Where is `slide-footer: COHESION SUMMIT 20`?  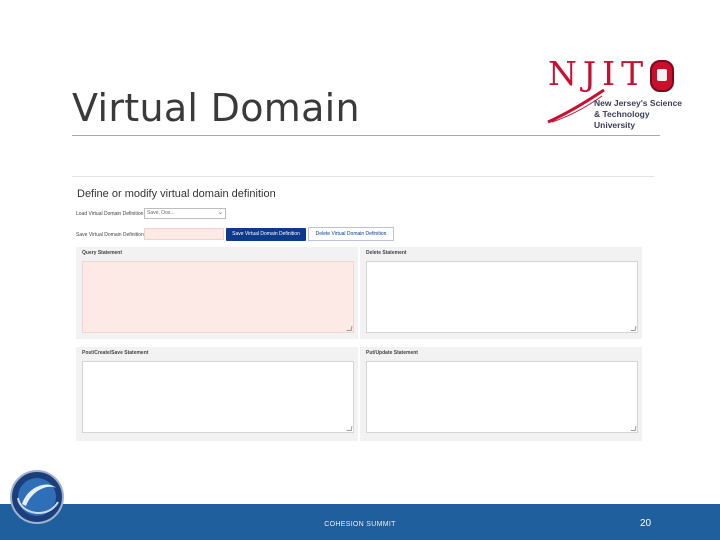 slide-footer: COHESION SUMMIT 20 is located at coordinates (360, 522).